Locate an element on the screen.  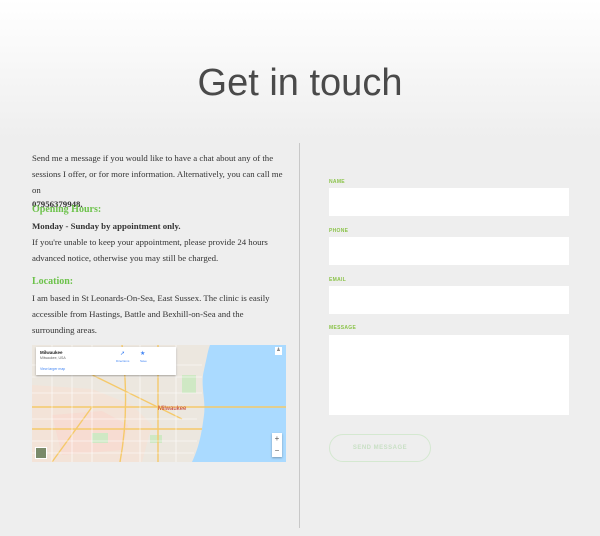
map-place-name: Milwaukee is located at coordinates (51, 352).